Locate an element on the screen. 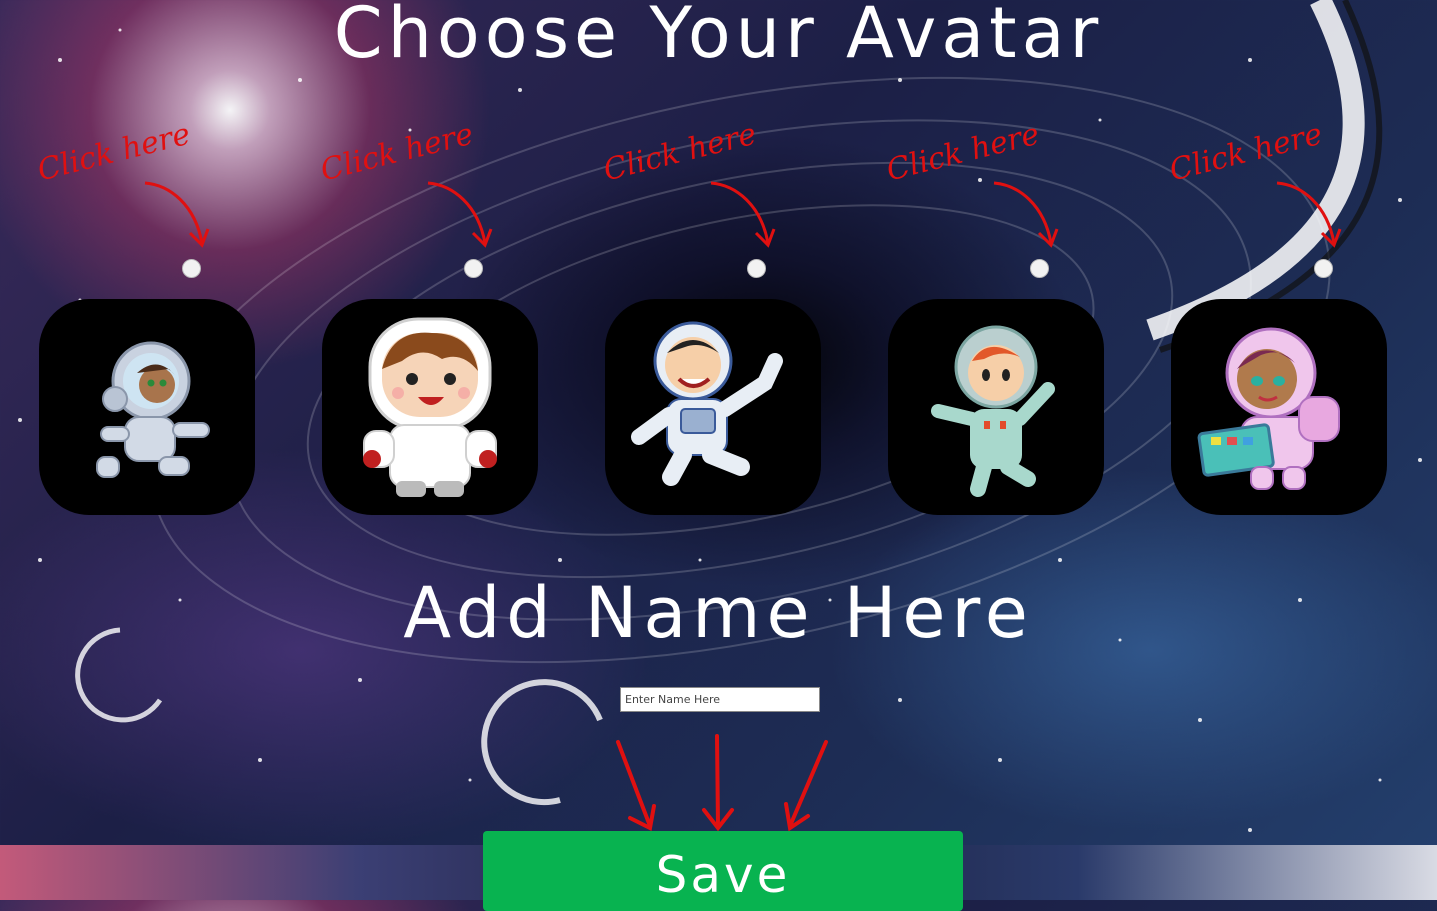  astronaut-boy-white-suit-icon is located at coordinates (430, 407).